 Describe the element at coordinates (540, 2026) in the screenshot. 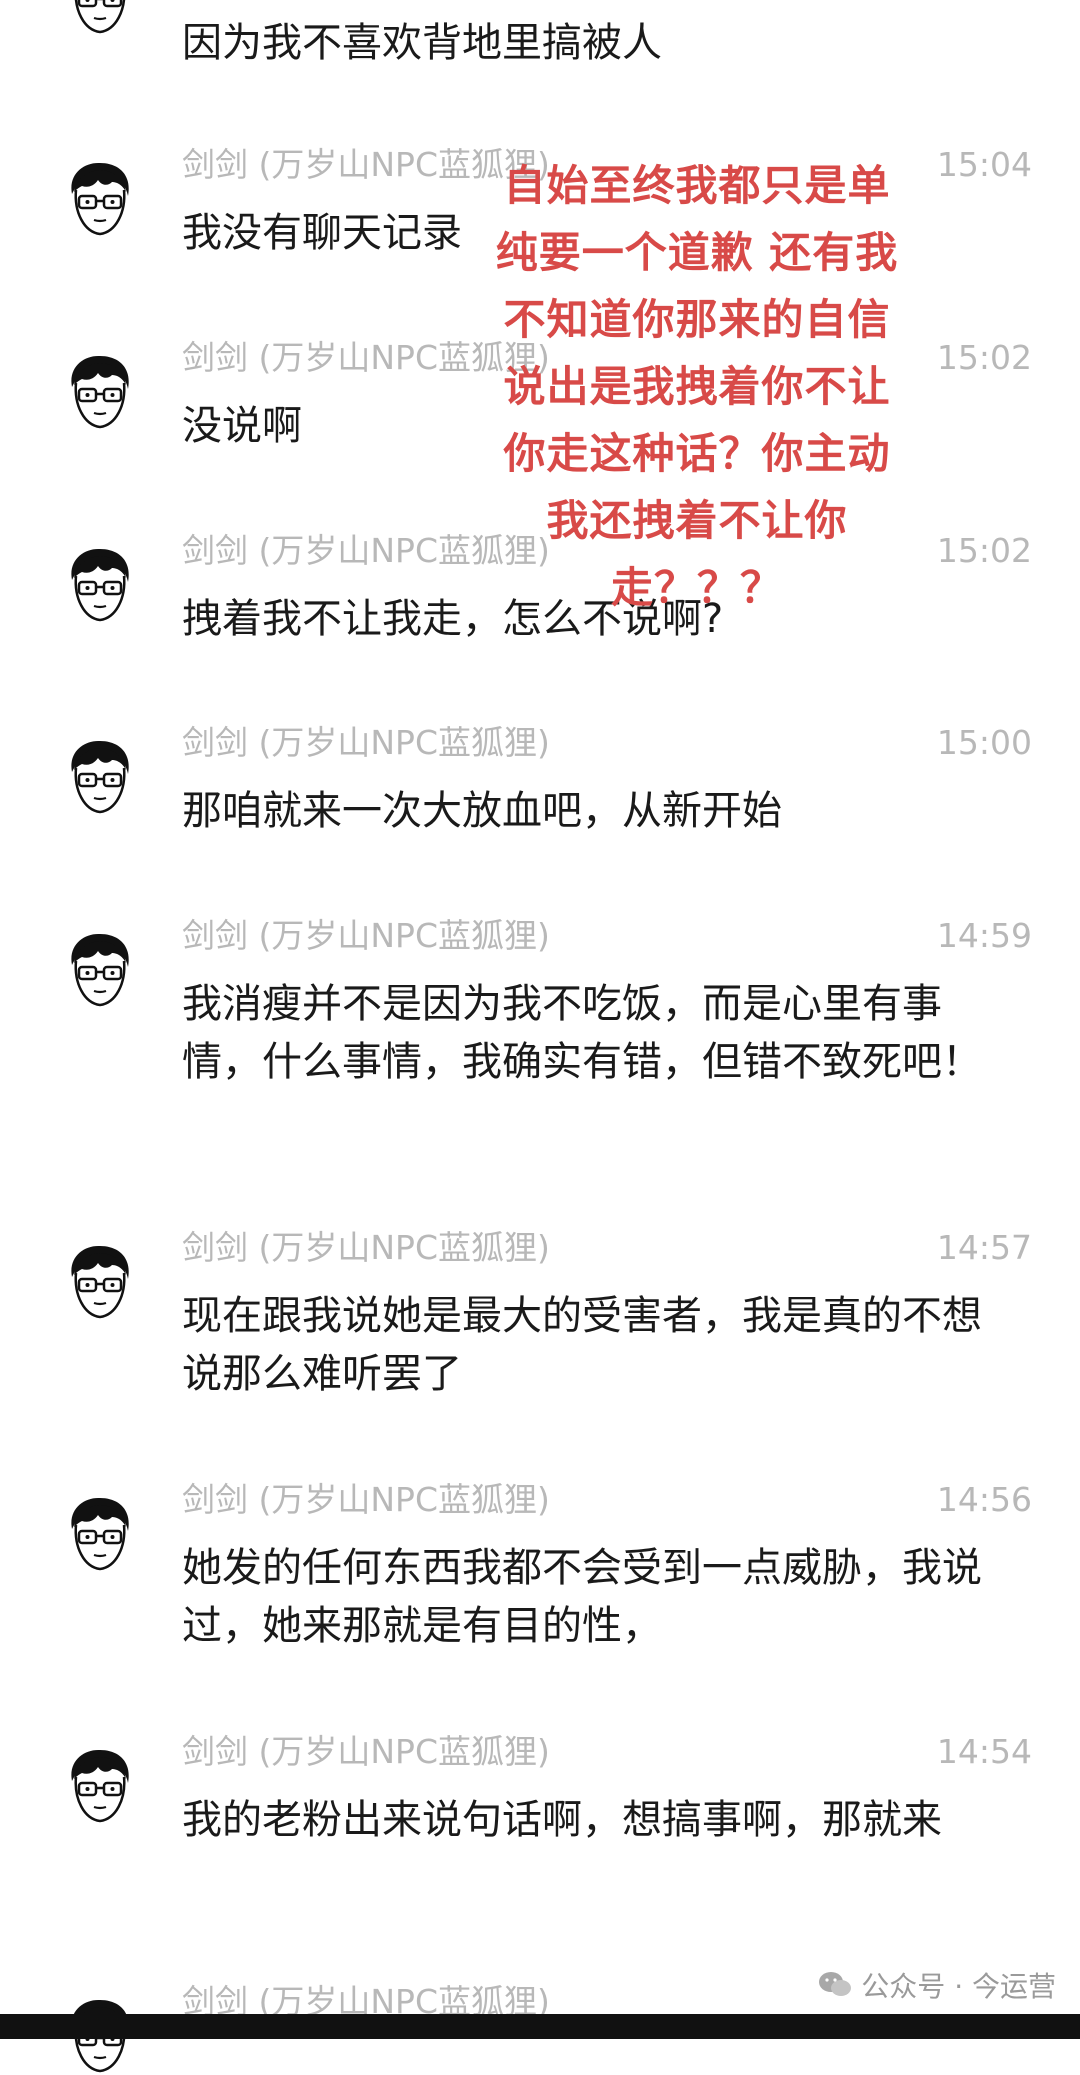

I see `bottom-bar` at that location.